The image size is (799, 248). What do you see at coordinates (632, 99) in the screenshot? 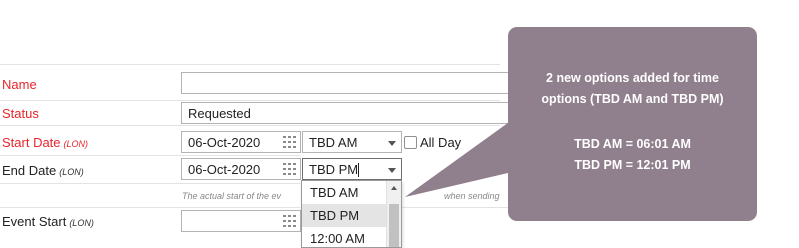
I see `callout-line-2: options (TBD AM and TBD PM)` at bounding box center [632, 99].